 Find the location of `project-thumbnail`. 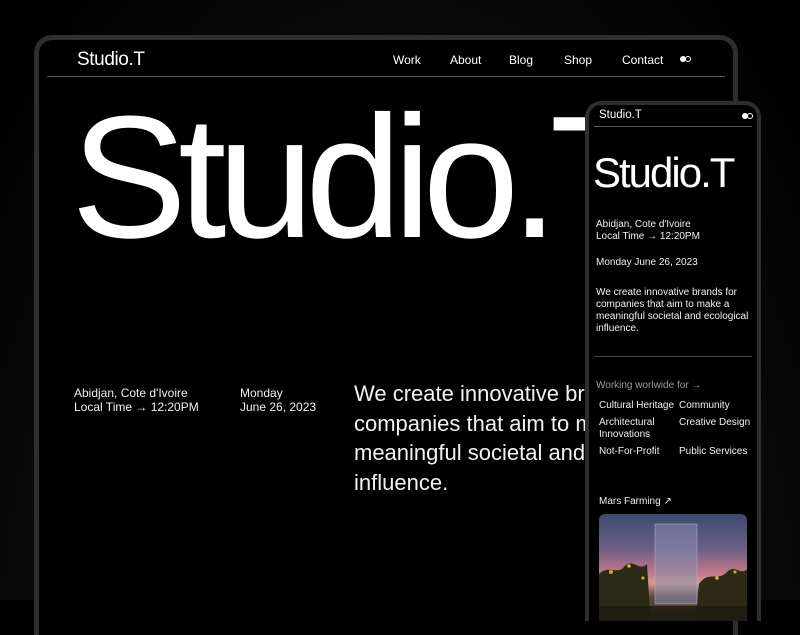

project-thumbnail is located at coordinates (673, 567).